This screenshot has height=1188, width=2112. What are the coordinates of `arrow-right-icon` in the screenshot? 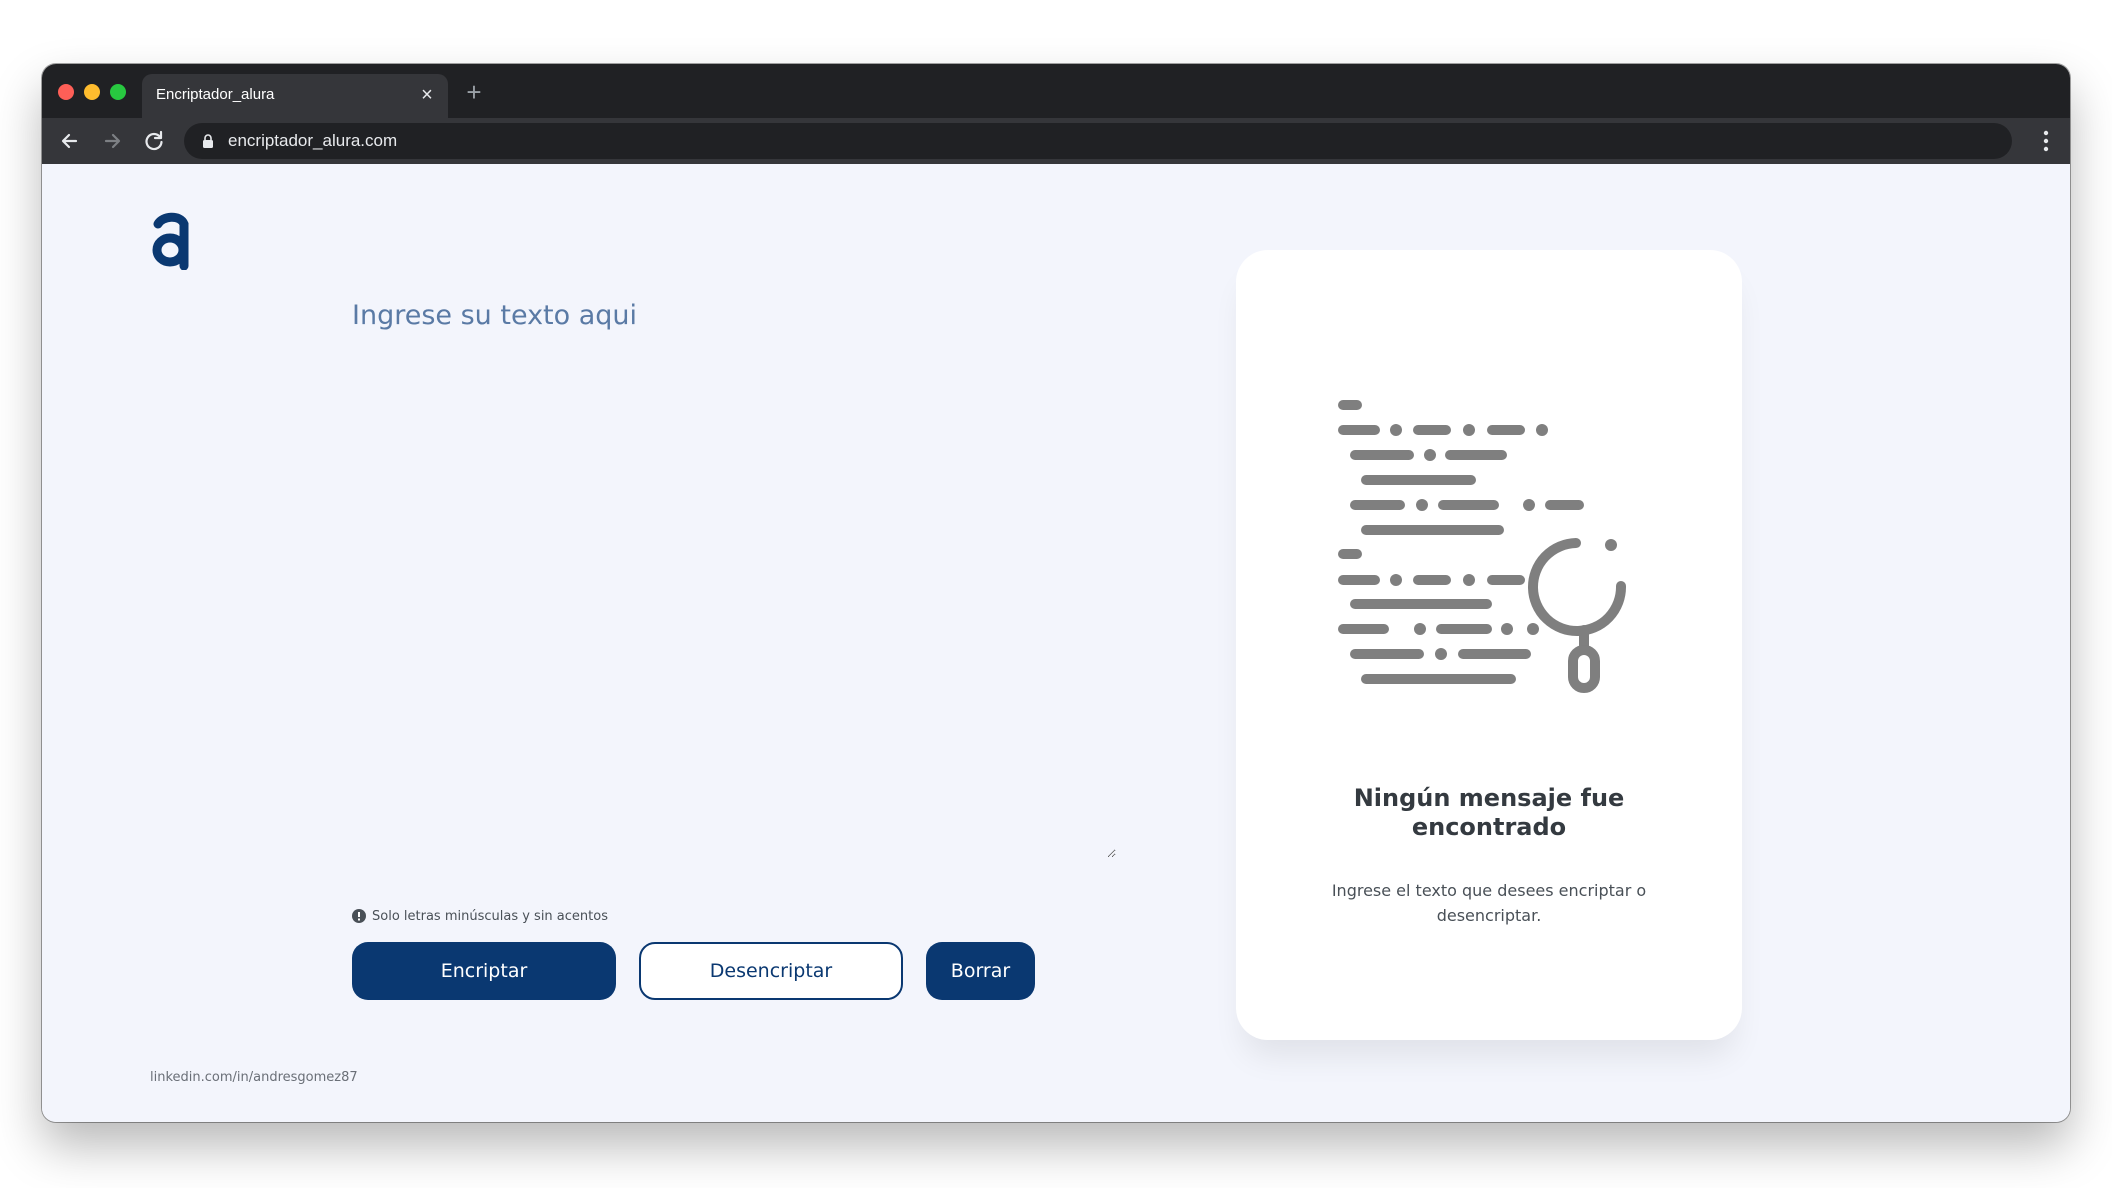 It's located at (112, 141).